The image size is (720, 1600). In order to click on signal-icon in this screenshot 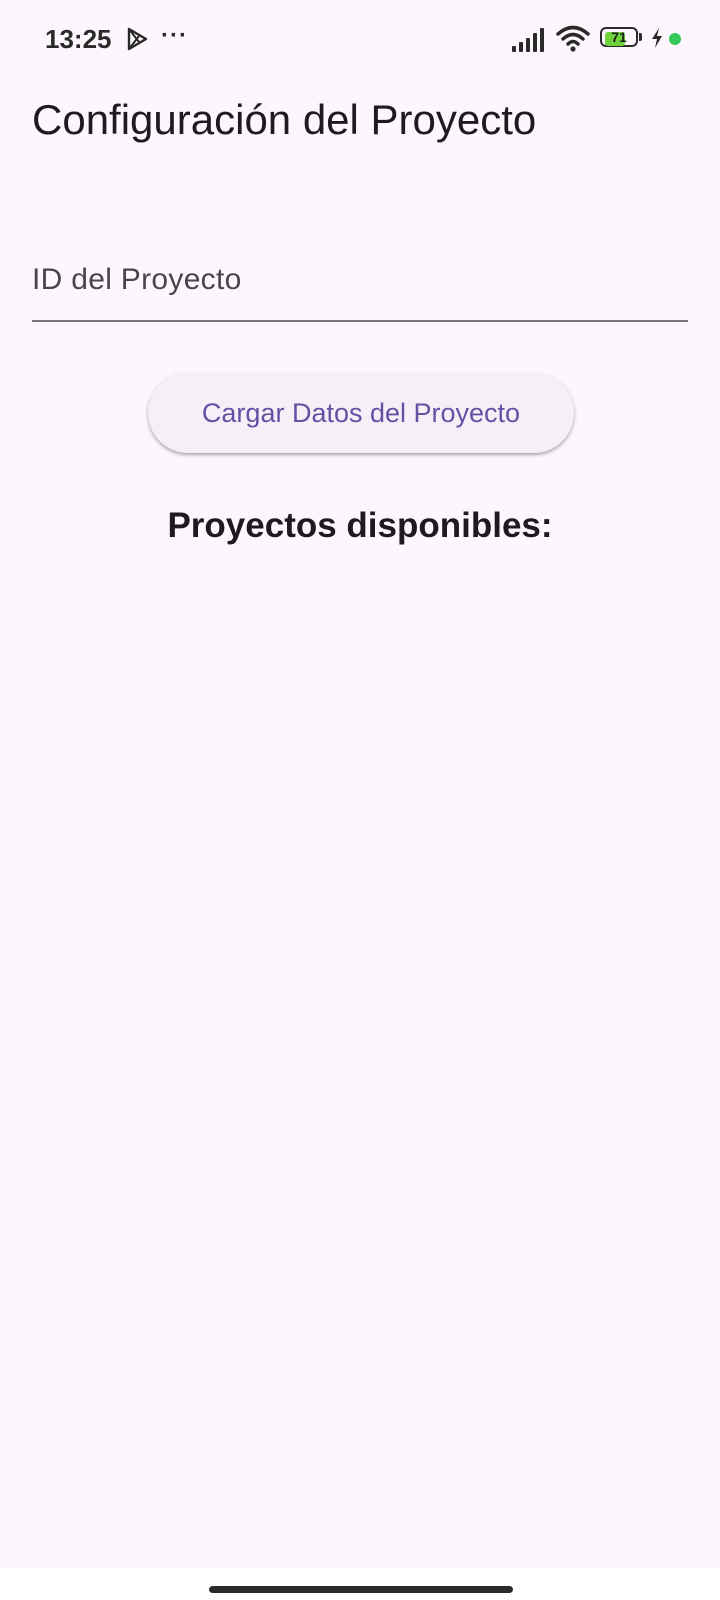, I will do `click(528, 40)`.